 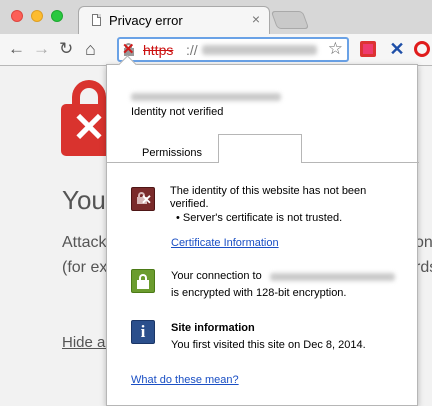 I want to click on url-scheme: https, so click(x=158, y=50).